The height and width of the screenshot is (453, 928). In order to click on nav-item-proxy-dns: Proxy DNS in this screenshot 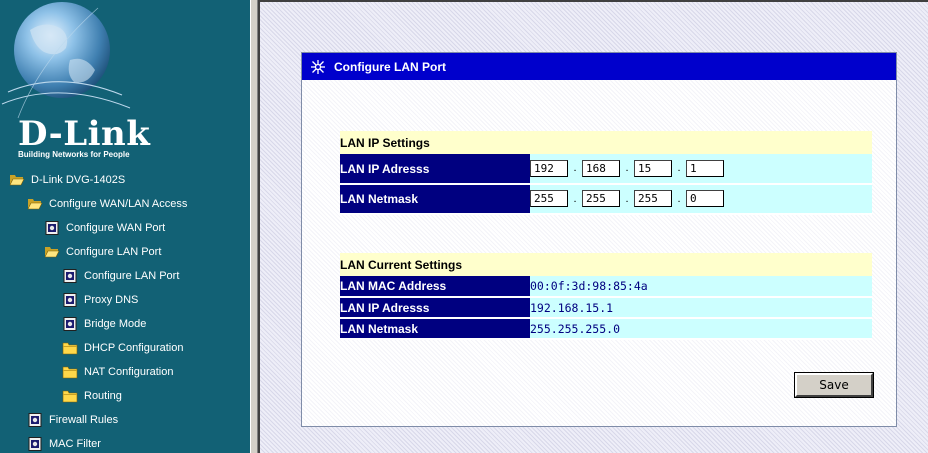, I will do `click(125, 300)`.